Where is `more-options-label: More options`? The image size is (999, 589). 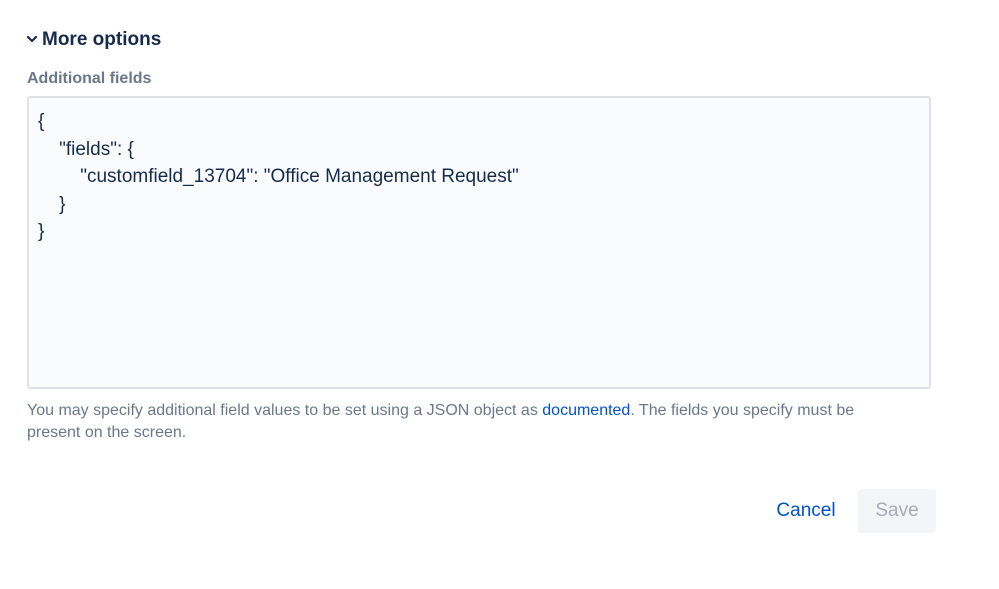 more-options-label: More options is located at coordinates (102, 39).